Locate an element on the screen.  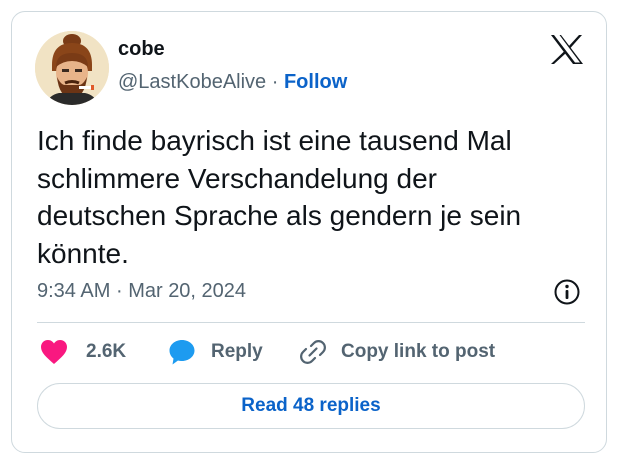
copy-link-button: Copy link to post is located at coordinates (397, 352).